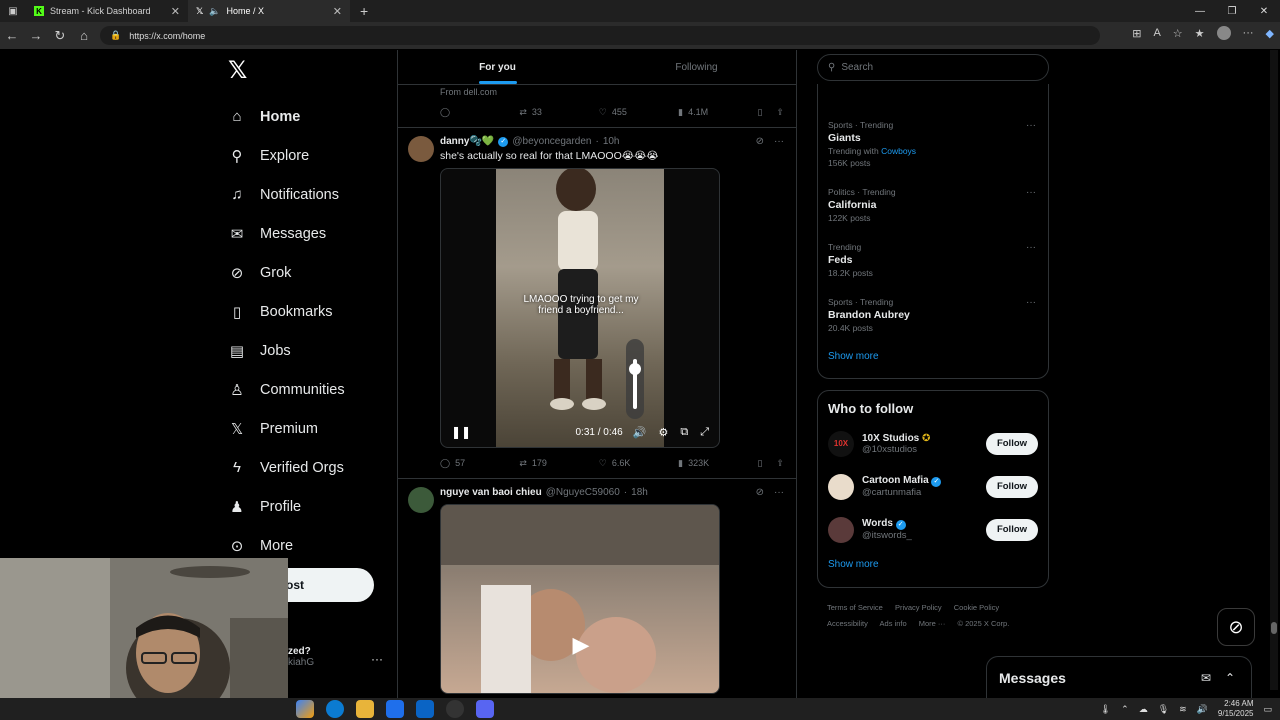 The height and width of the screenshot is (720, 1280). Describe the element at coordinates (611, 141) in the screenshot. I see `tweet-time: 10h` at that location.